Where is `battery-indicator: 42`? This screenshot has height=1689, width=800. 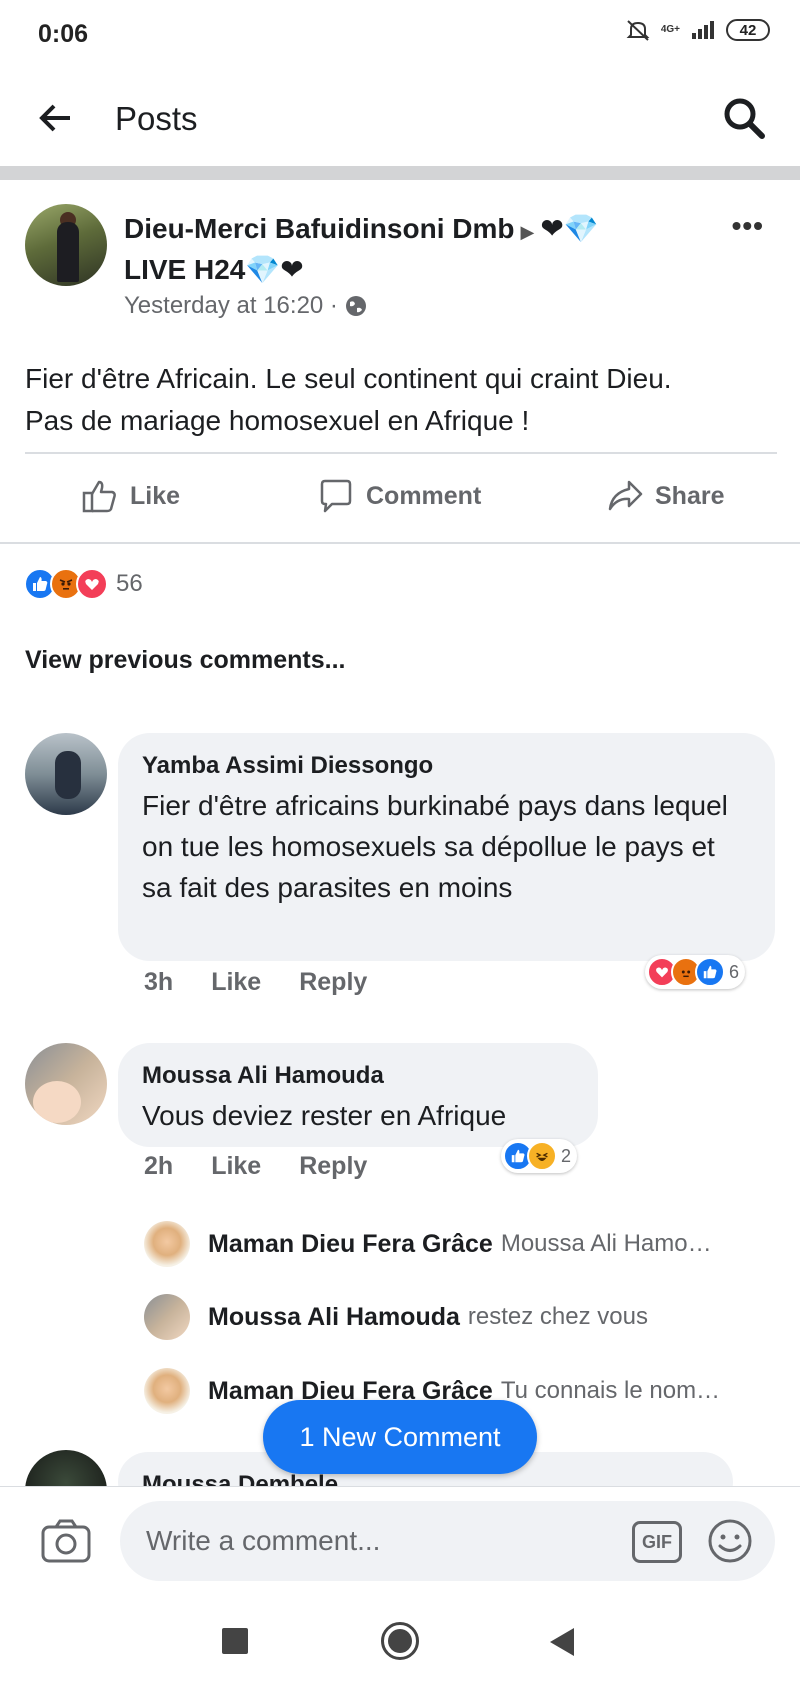
battery-indicator: 42 is located at coordinates (748, 30).